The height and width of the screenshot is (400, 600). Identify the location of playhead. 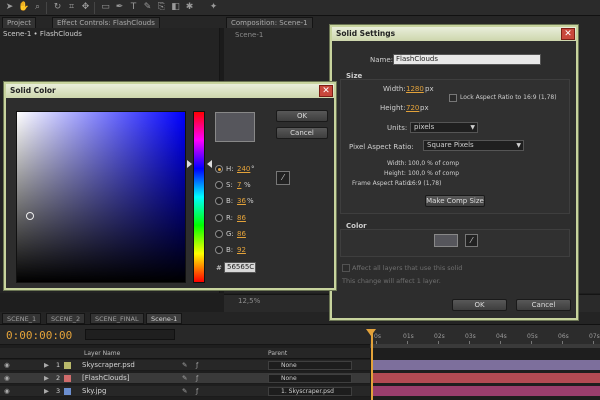
(372, 365).